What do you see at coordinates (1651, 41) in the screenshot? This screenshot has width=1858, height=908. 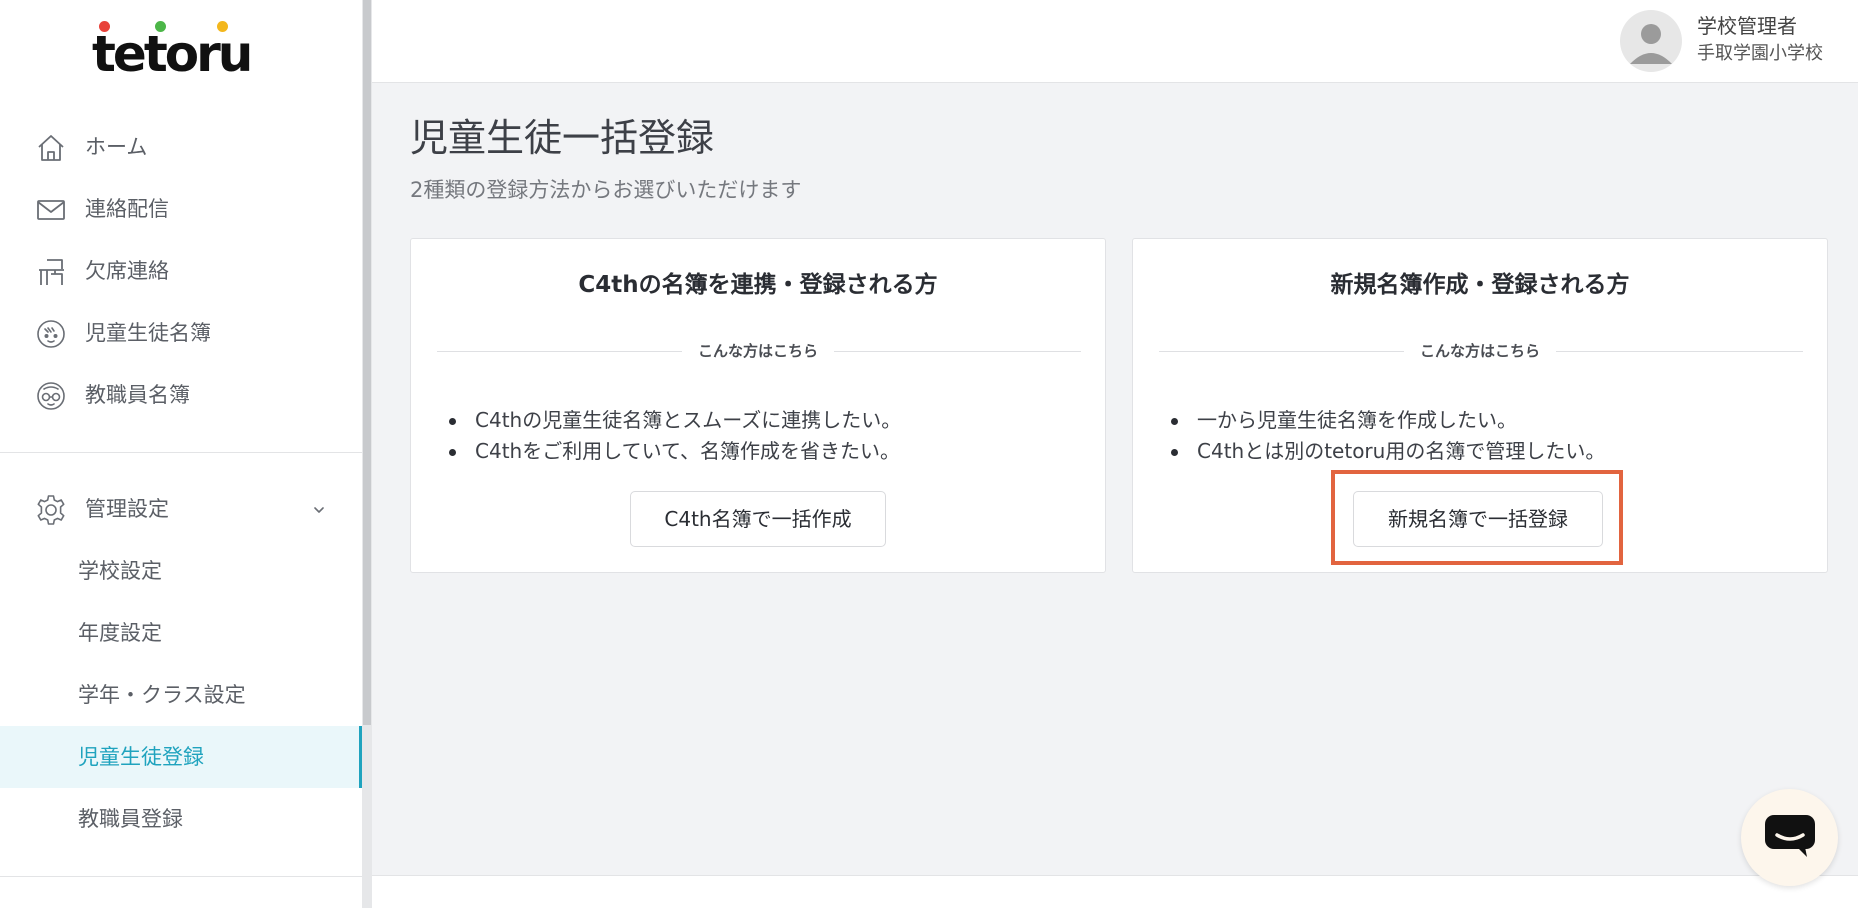 I see `user-avatar-icon` at bounding box center [1651, 41].